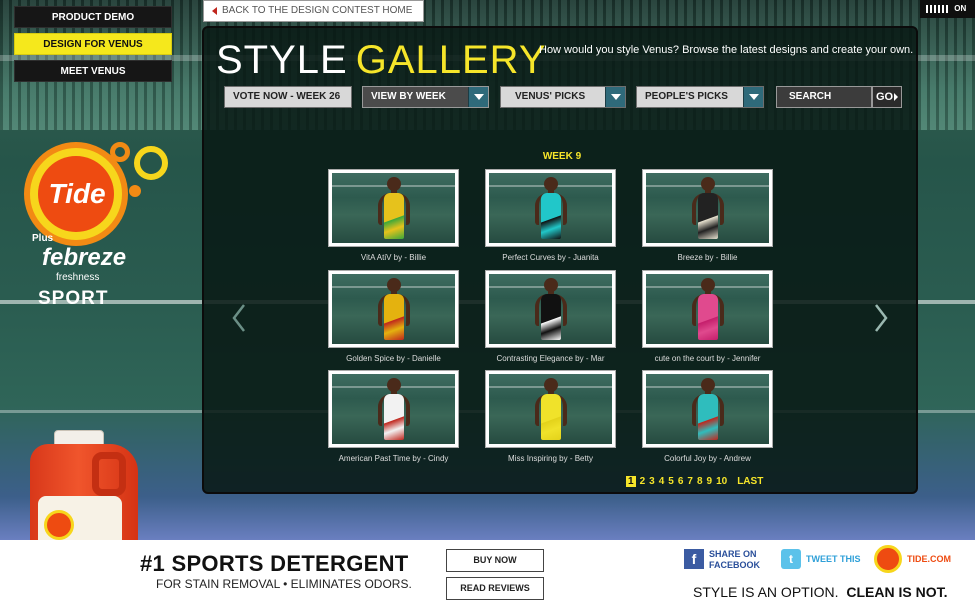  I want to click on design-caption: Perfect Curves by - Juanita, so click(550, 257).